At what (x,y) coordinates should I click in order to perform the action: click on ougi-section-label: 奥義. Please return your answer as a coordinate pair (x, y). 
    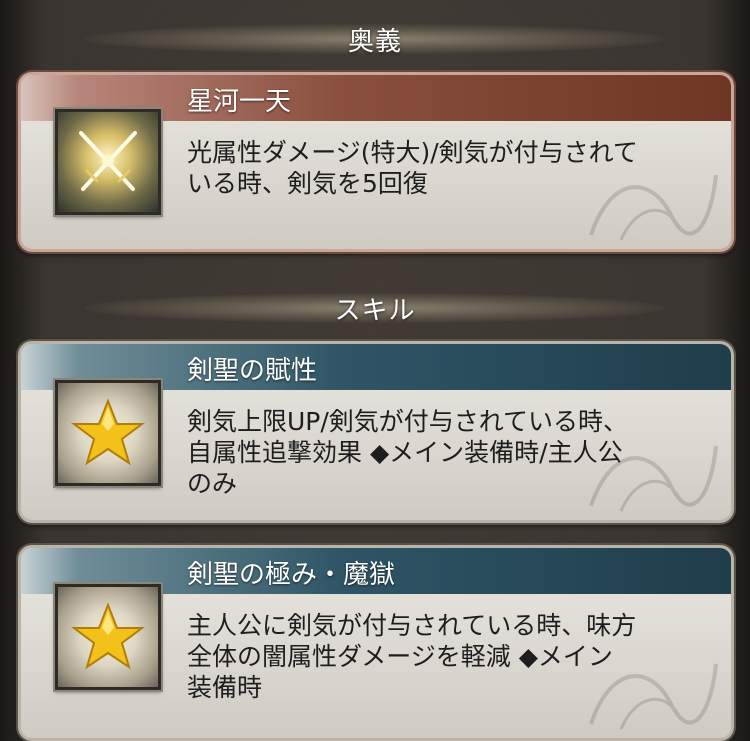
    Looking at the image, I should click on (374, 41).